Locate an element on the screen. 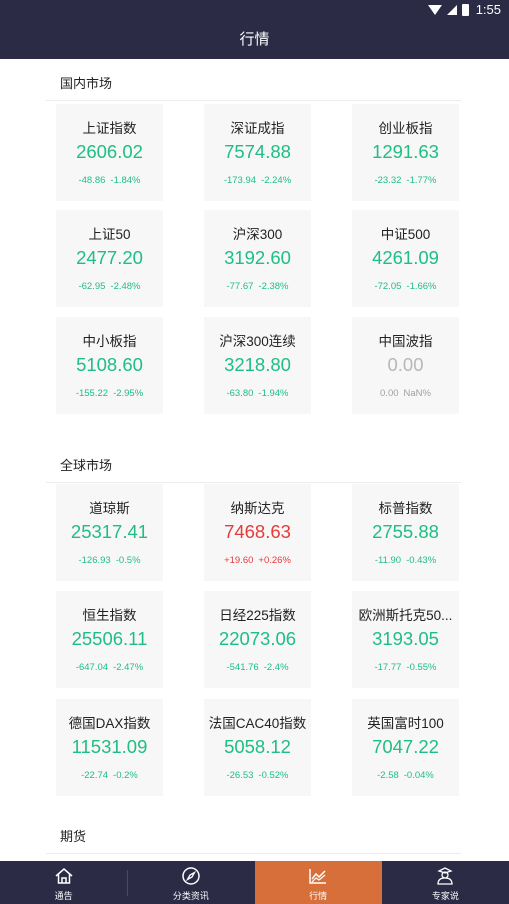 The width and height of the screenshot is (509, 904). index-name: 英国富时100 is located at coordinates (405, 723).